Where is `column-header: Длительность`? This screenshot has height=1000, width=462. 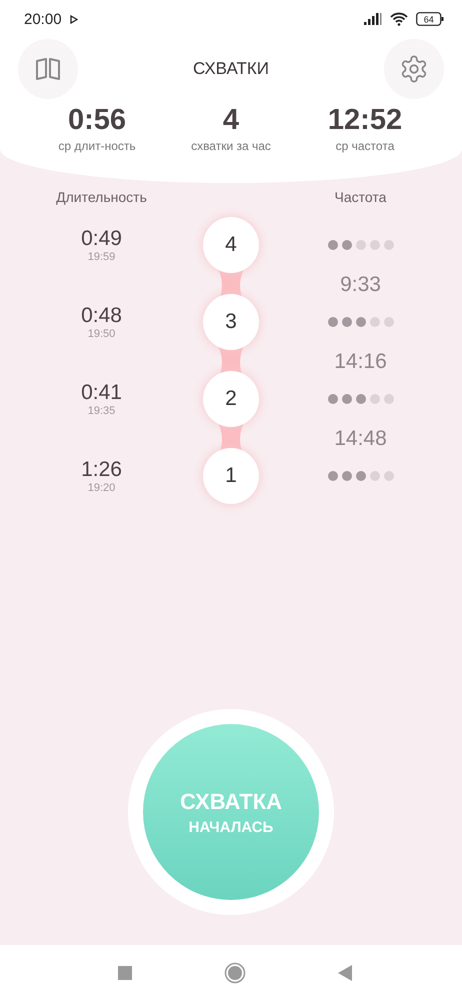
column-header: Длительность is located at coordinates (101, 197).